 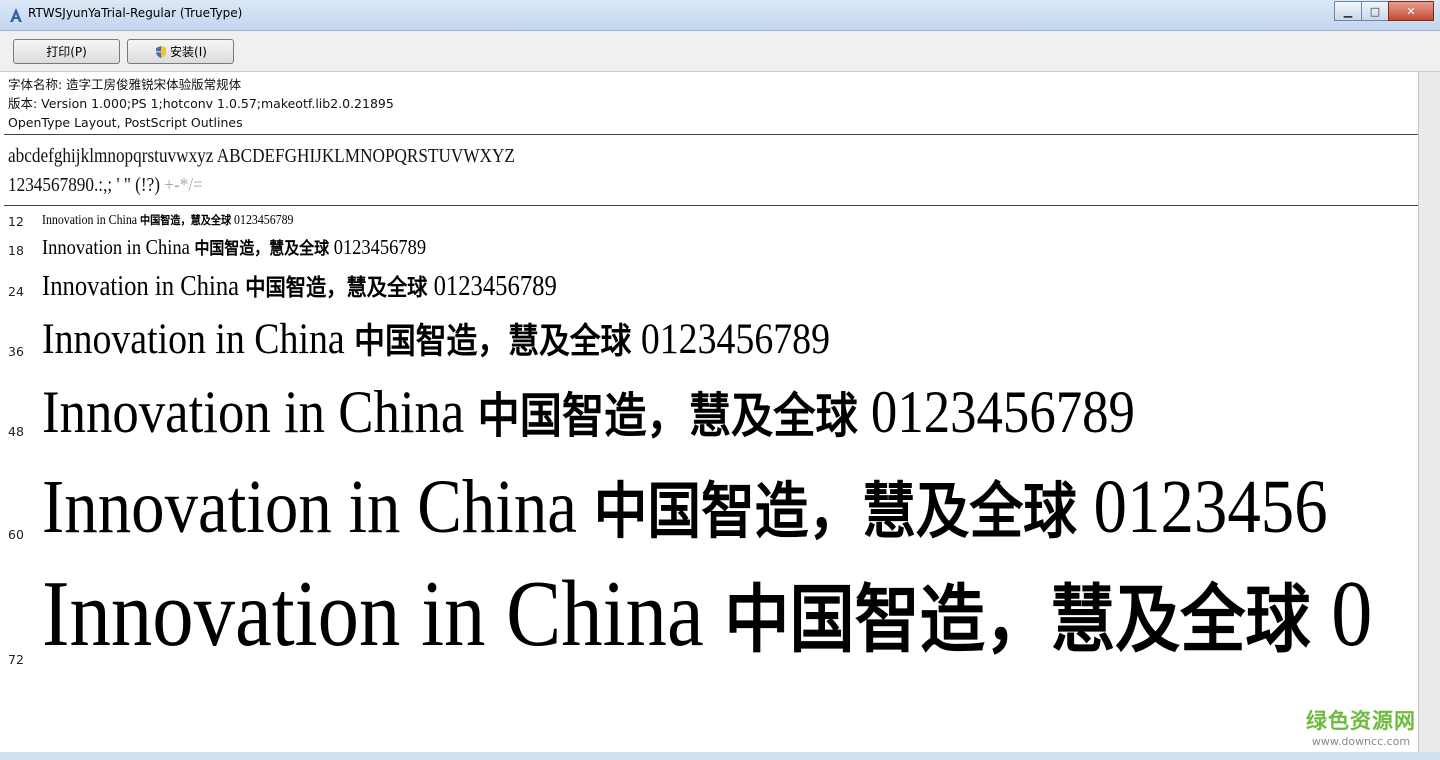 I want to click on sample-digits: 0123456, so click(x=1202, y=507).